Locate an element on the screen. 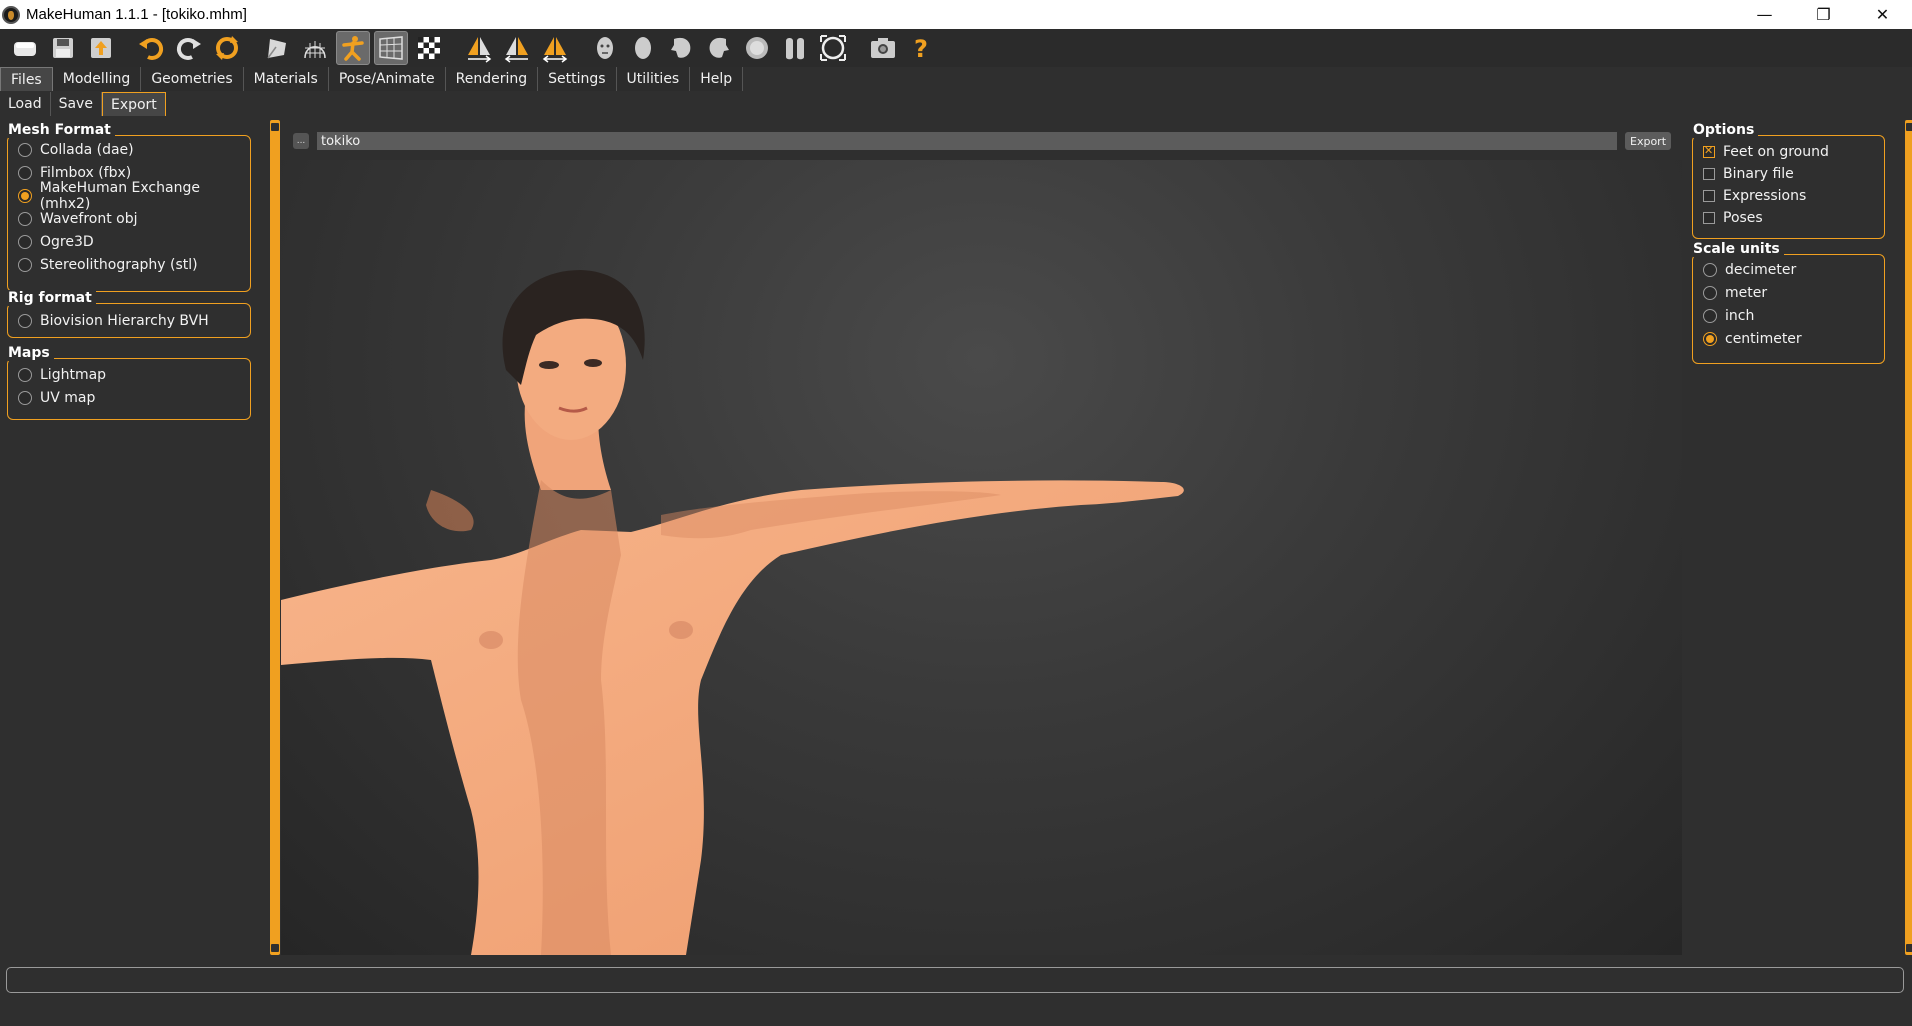 This screenshot has height=1026, width=1912. export-button: Export is located at coordinates (1648, 141).